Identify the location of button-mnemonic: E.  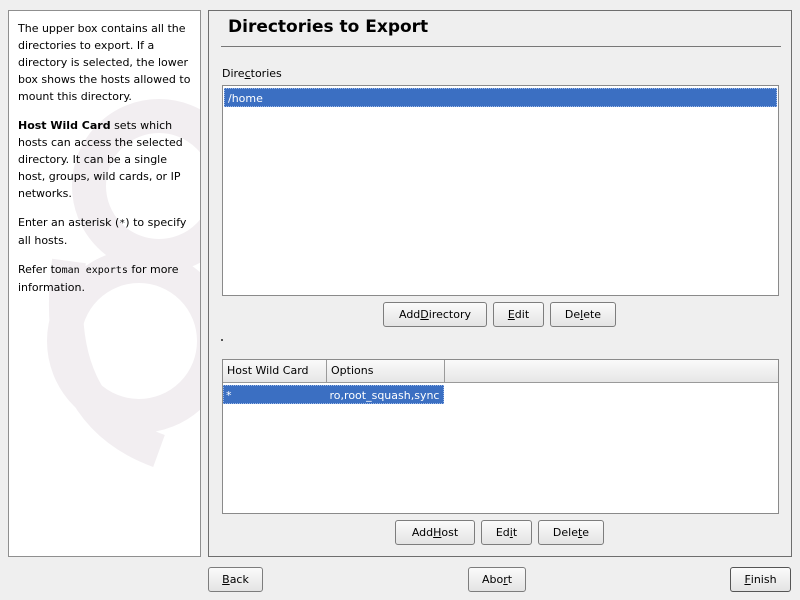
(511, 314).